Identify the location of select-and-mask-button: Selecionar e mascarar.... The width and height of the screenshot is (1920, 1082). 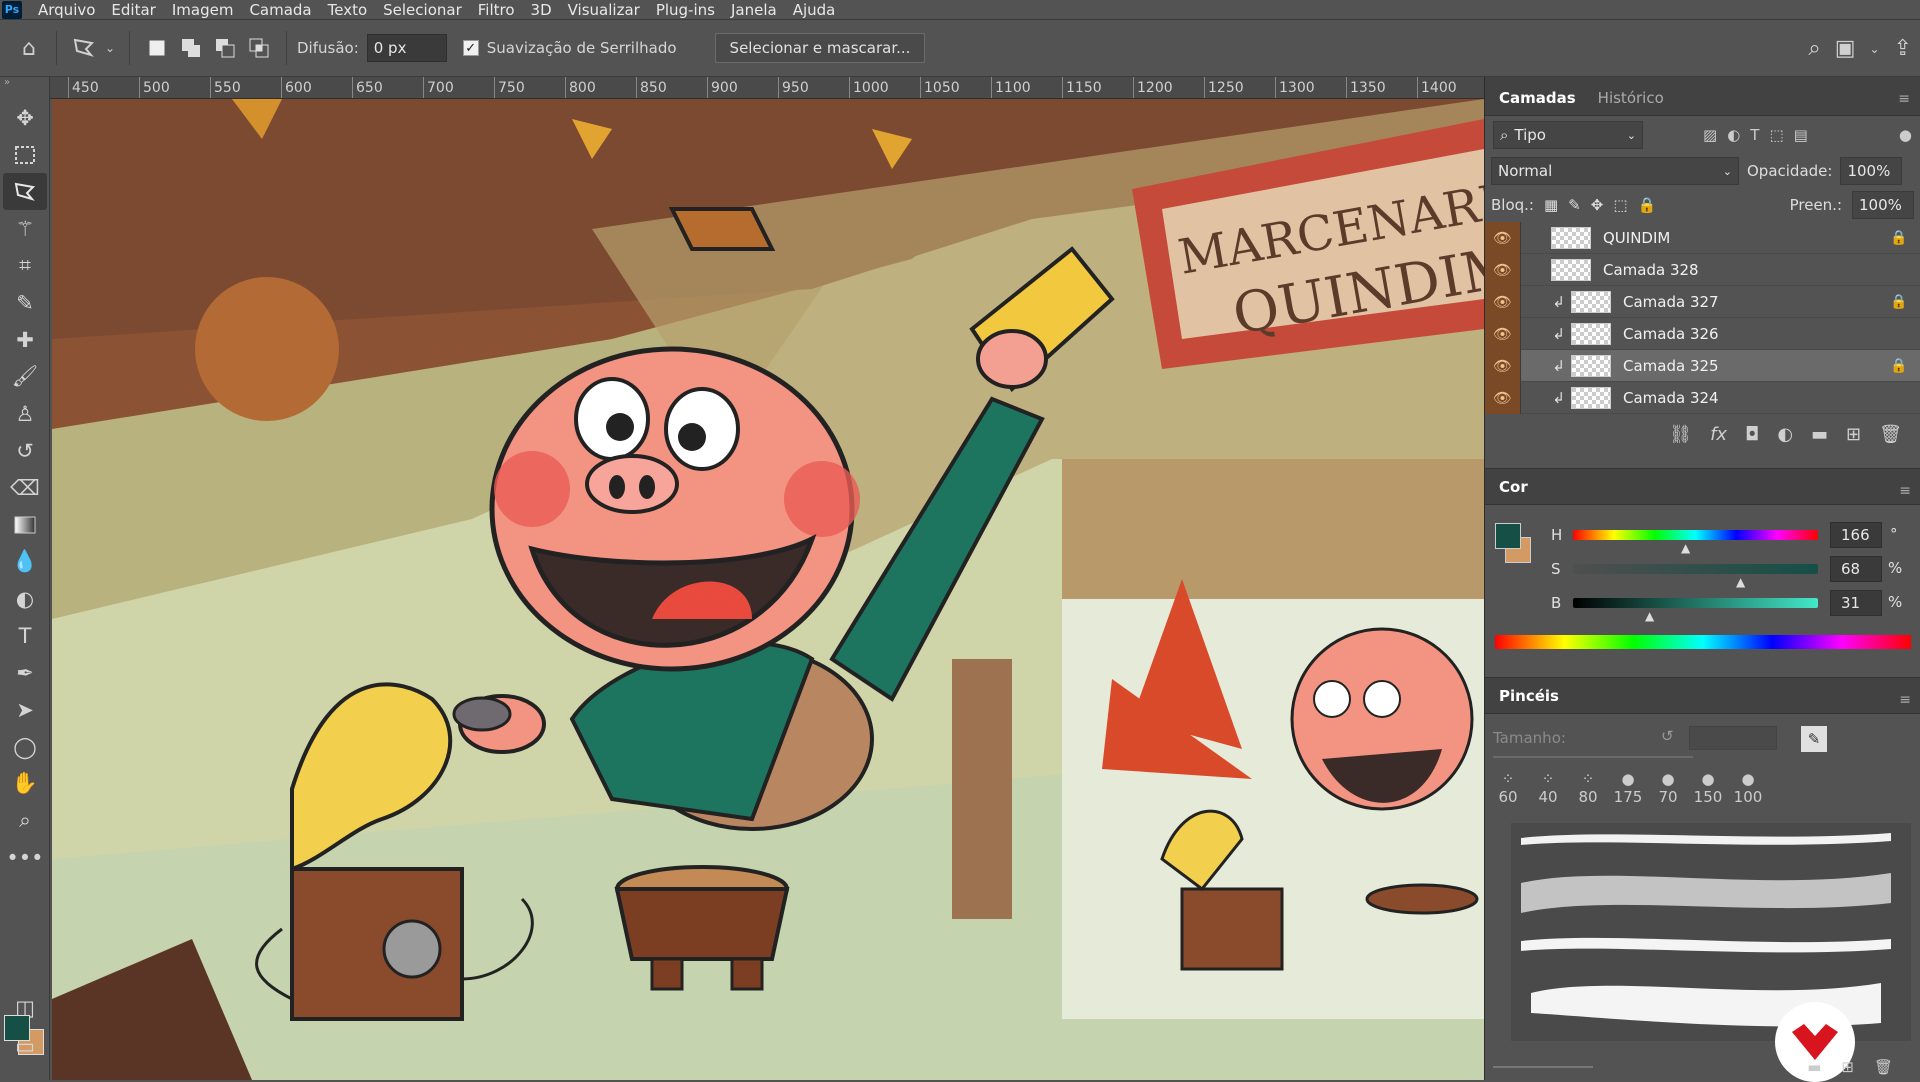
(820, 48).